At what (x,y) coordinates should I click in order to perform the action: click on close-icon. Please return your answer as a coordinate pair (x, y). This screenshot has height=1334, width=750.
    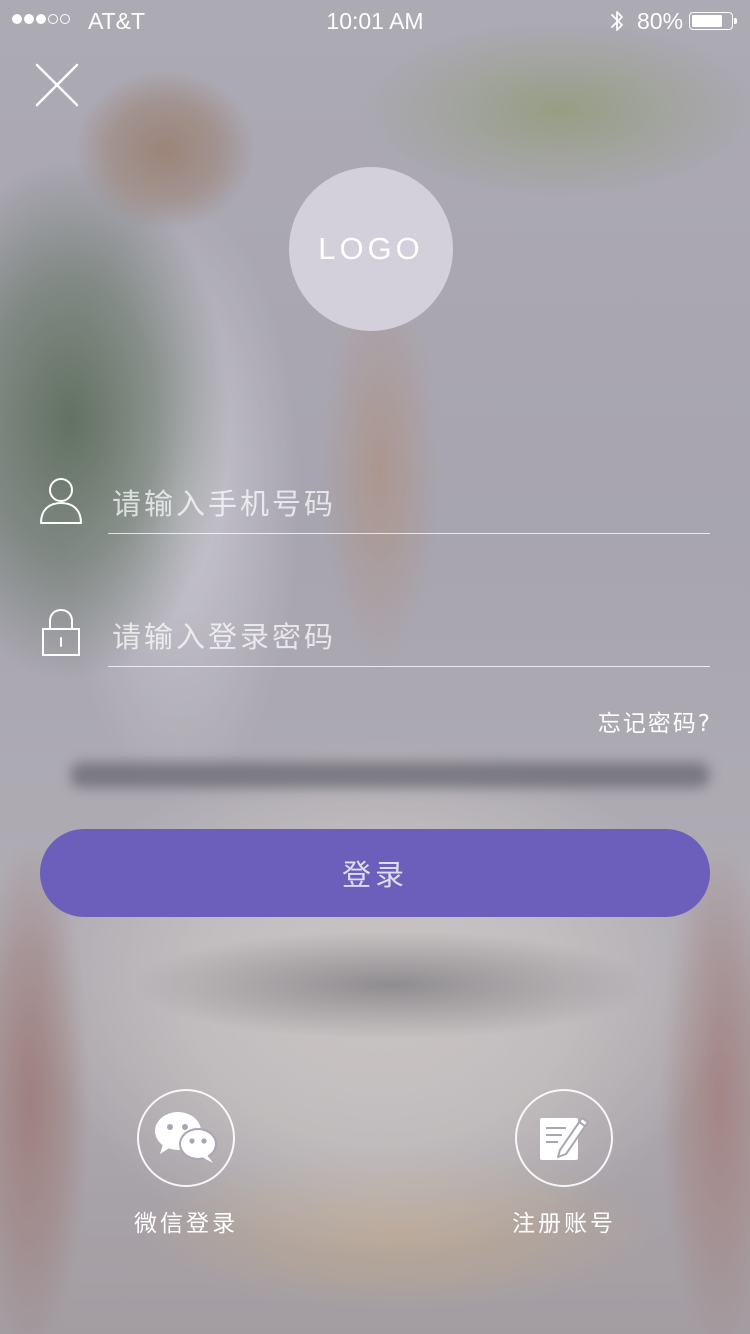
    Looking at the image, I should click on (57, 85).